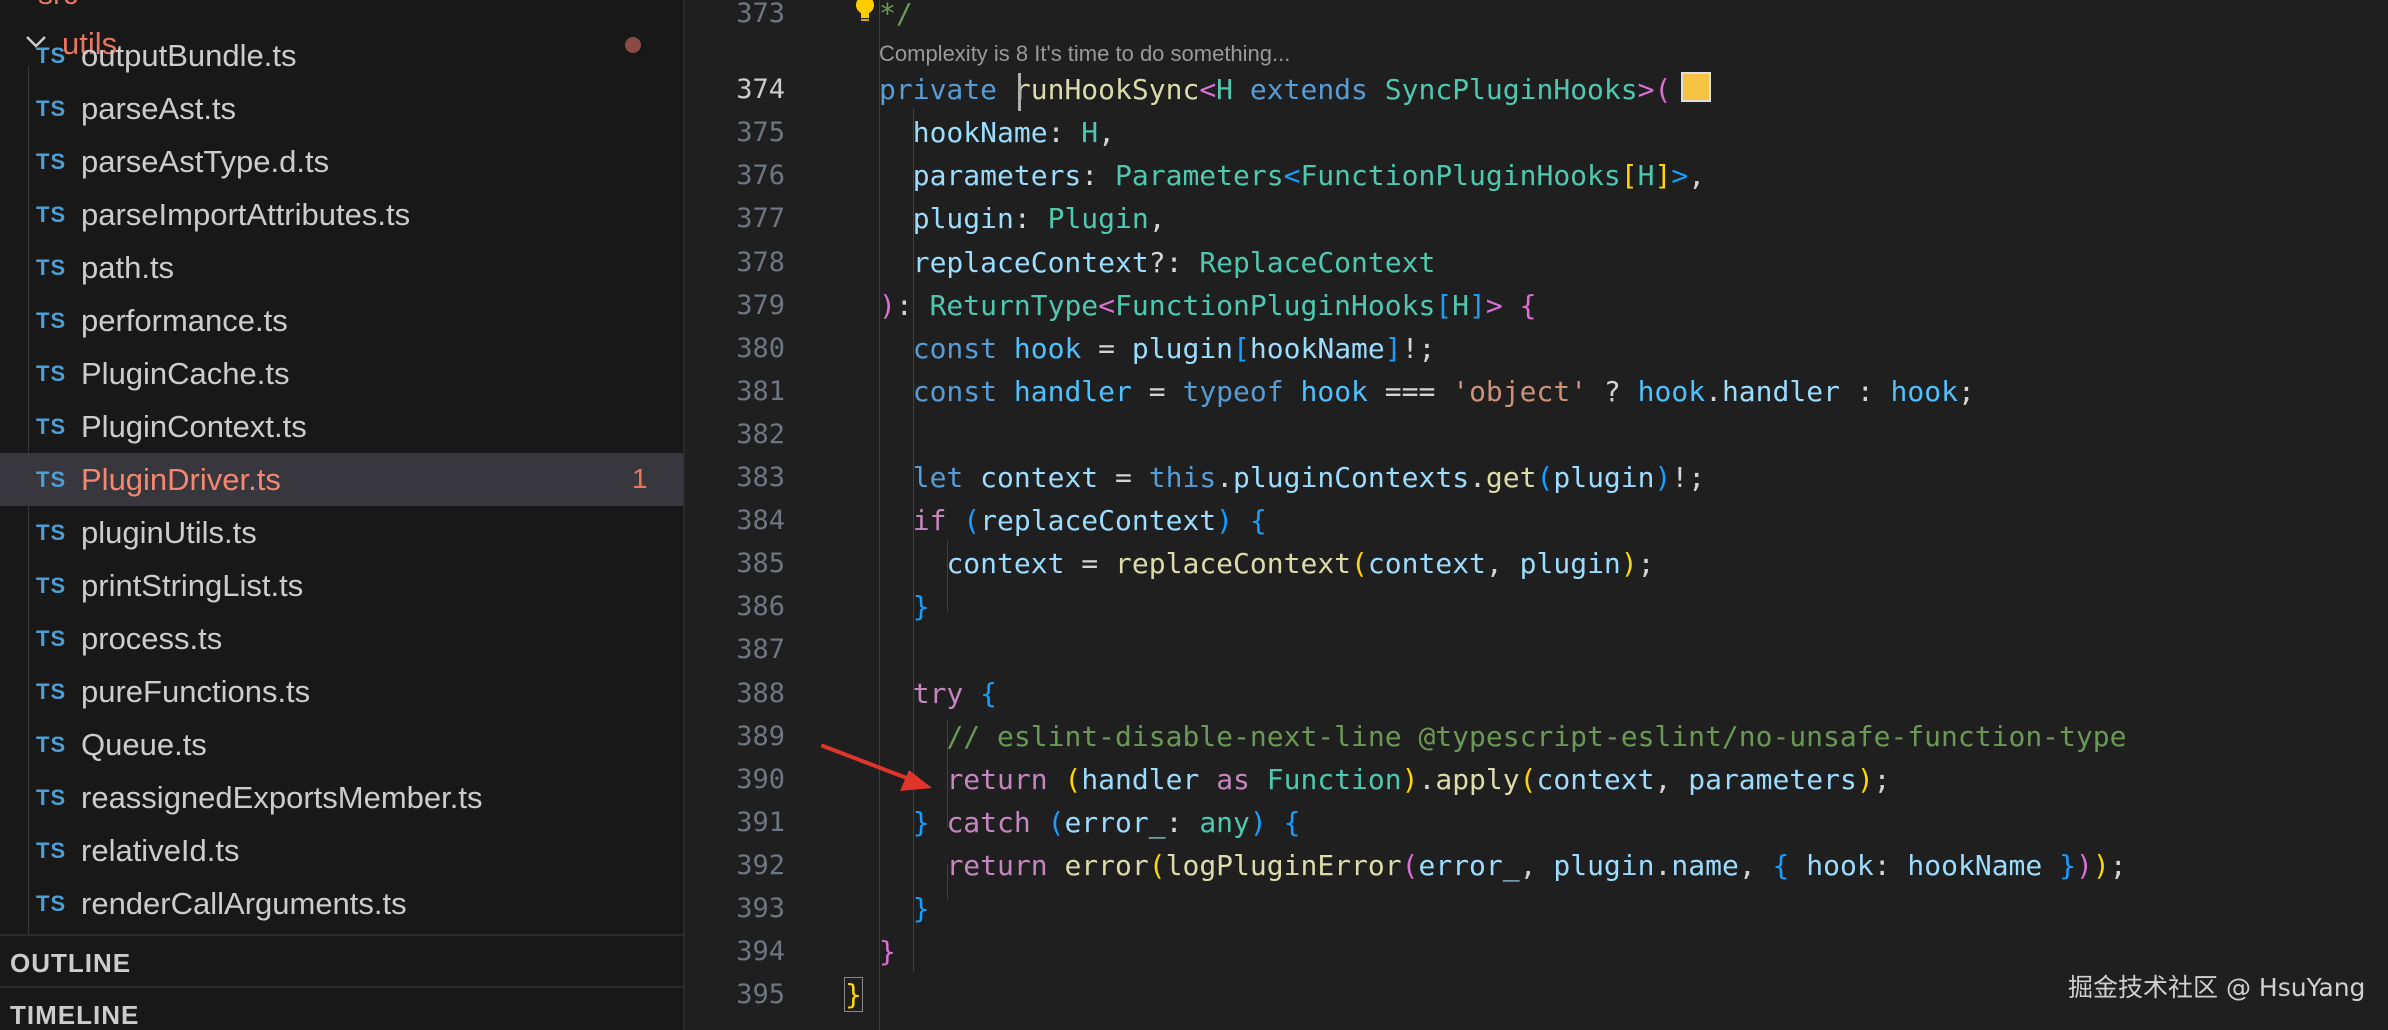 The image size is (2388, 1030). Describe the element at coordinates (760, 994) in the screenshot. I see `line-number: 395` at that location.